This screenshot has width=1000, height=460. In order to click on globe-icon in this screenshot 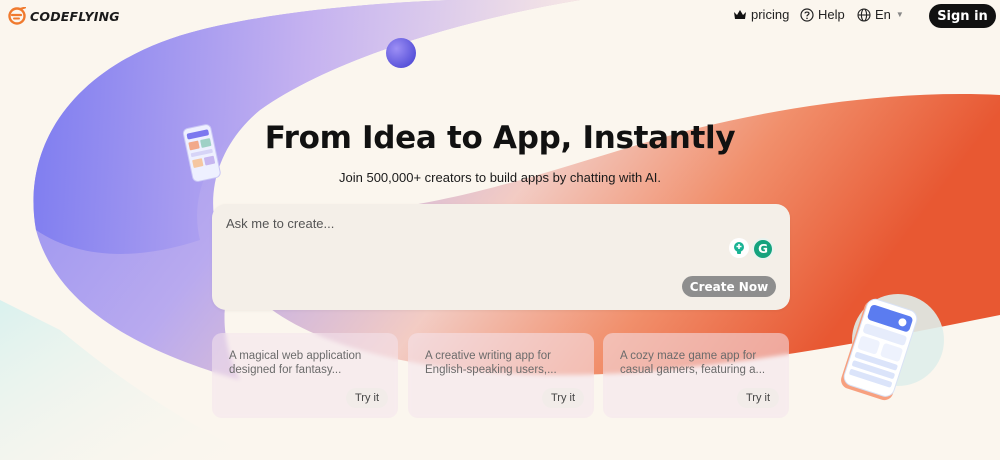, I will do `click(864, 14)`.